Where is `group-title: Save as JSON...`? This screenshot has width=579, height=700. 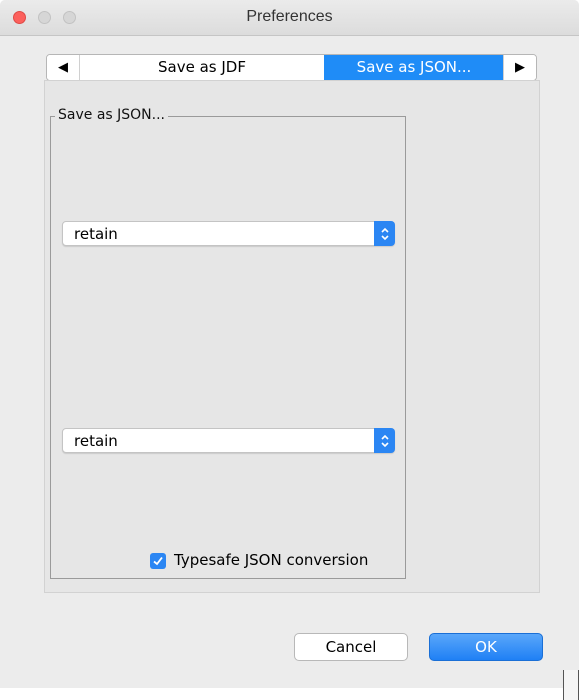 group-title: Save as JSON... is located at coordinates (111, 115).